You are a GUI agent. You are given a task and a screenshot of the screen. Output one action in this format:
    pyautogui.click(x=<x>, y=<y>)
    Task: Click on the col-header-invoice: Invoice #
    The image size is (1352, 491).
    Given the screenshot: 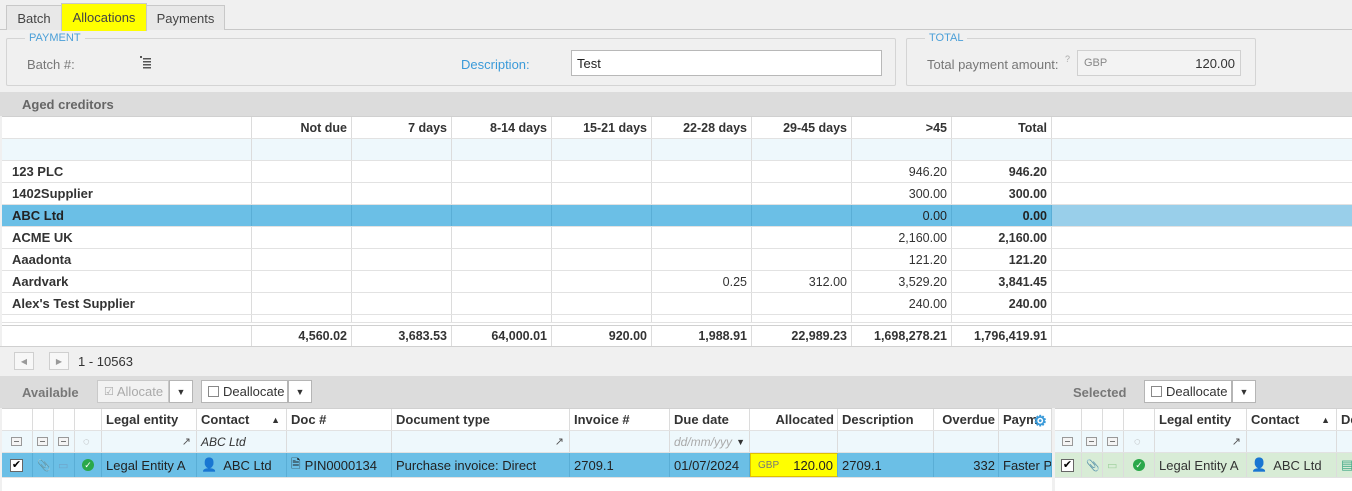 What is the action you would take?
    pyautogui.click(x=620, y=419)
    